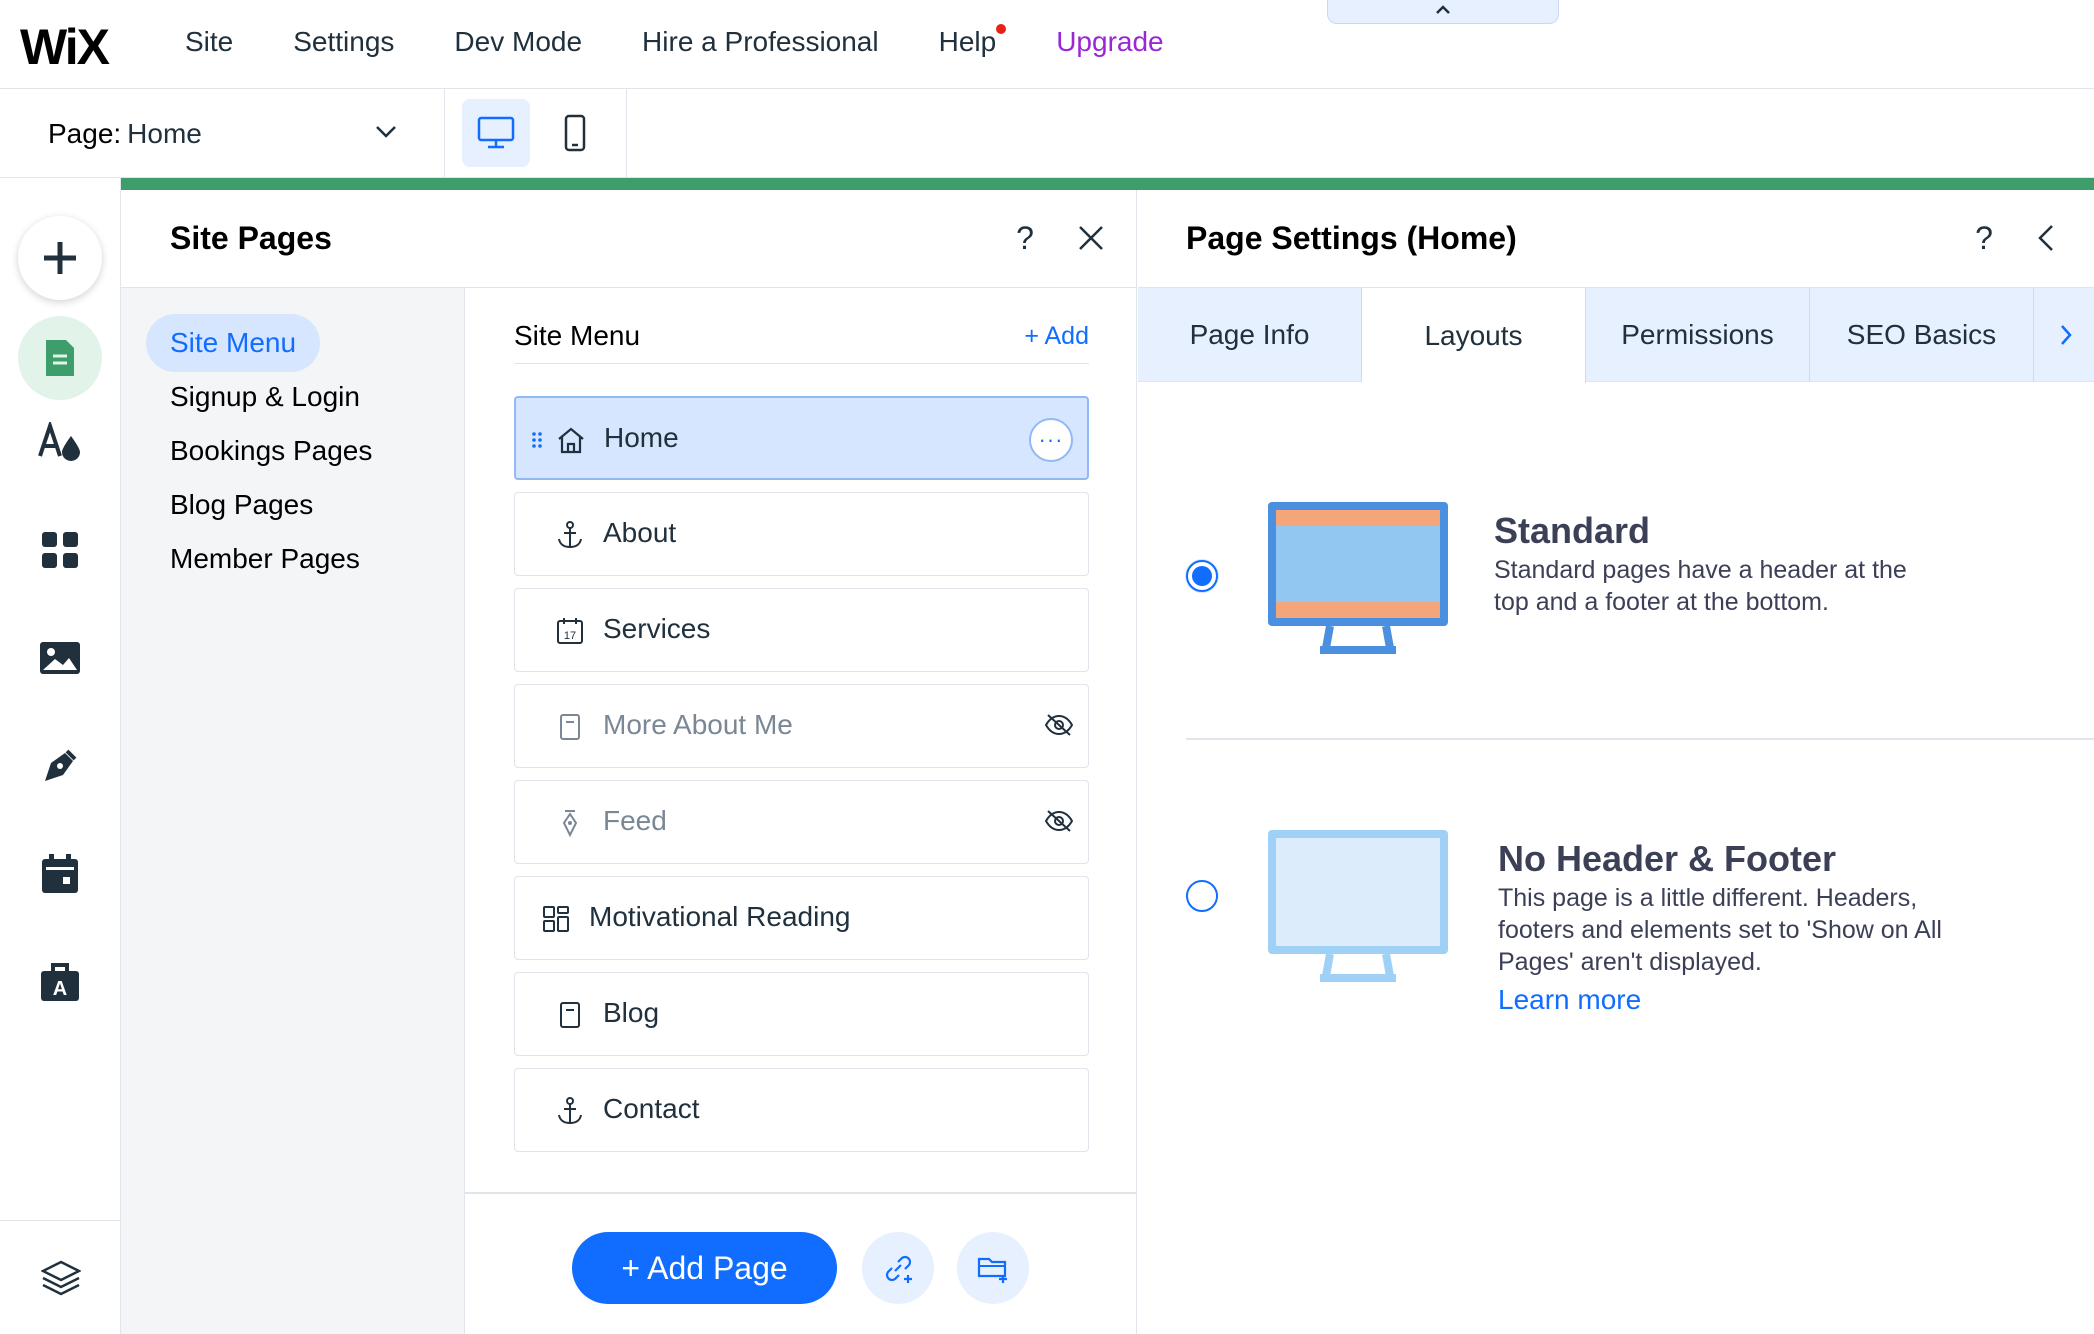 This screenshot has height=1334, width=2094. I want to click on category-member-pages: Member Pages, so click(265, 559).